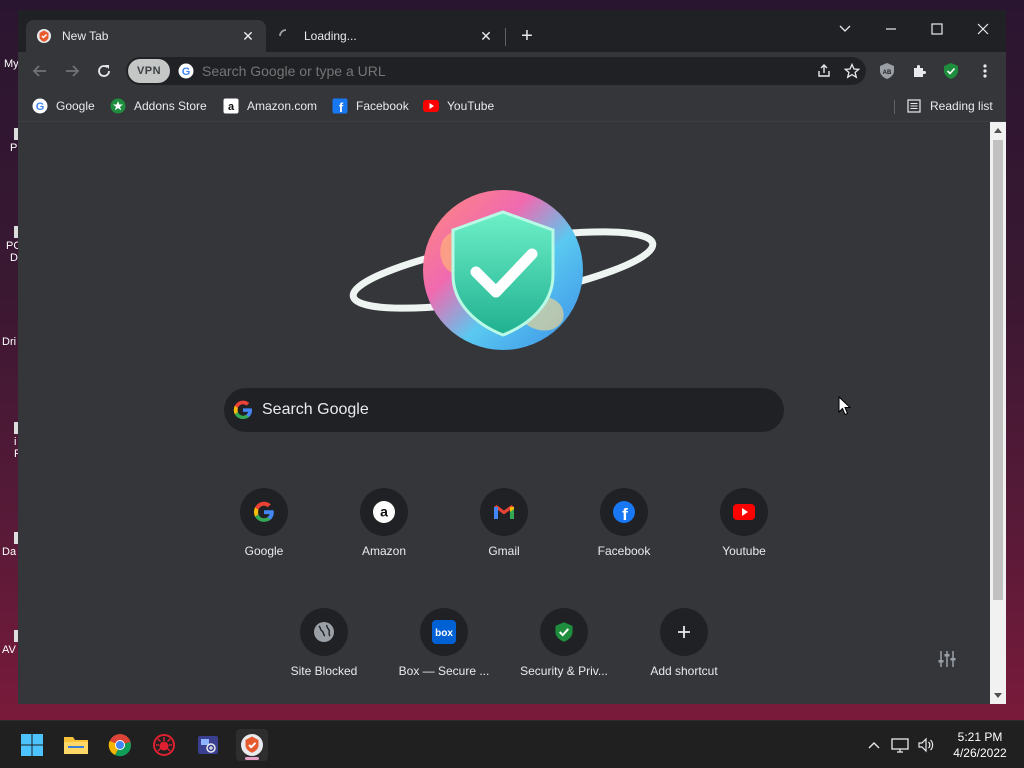  I want to click on volume-button, so click(926, 745).